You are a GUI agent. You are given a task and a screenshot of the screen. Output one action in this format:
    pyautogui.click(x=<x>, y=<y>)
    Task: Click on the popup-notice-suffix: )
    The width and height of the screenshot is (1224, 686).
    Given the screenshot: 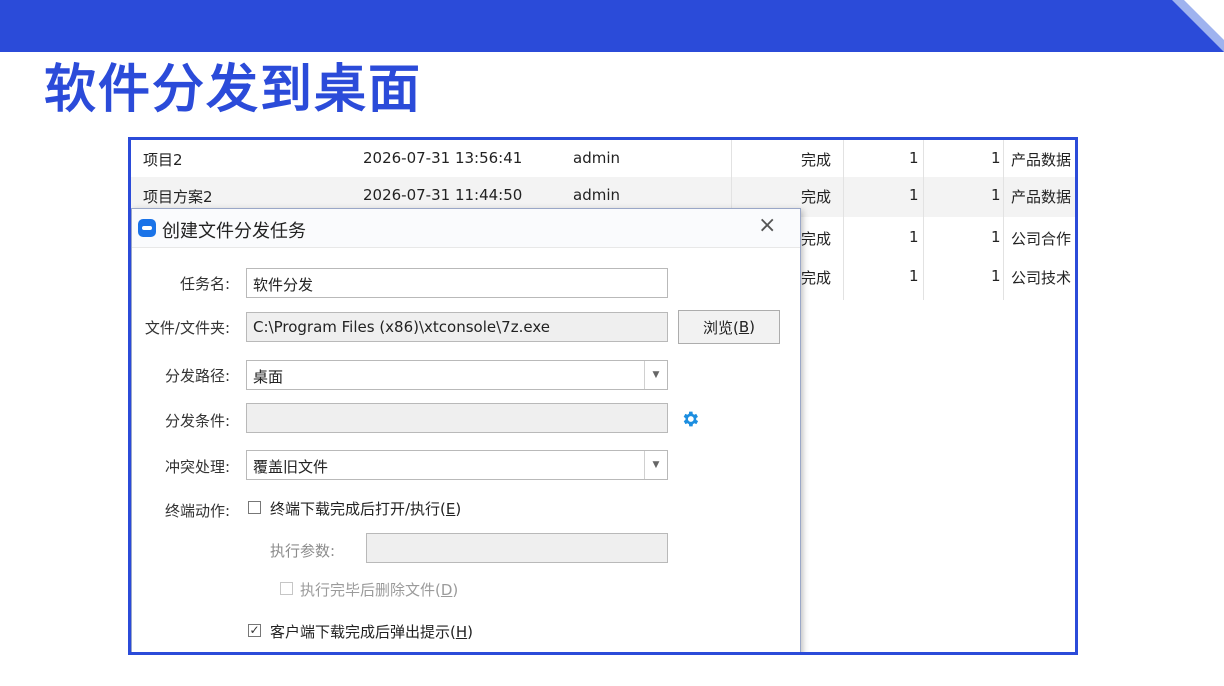 What is the action you would take?
    pyautogui.click(x=470, y=632)
    